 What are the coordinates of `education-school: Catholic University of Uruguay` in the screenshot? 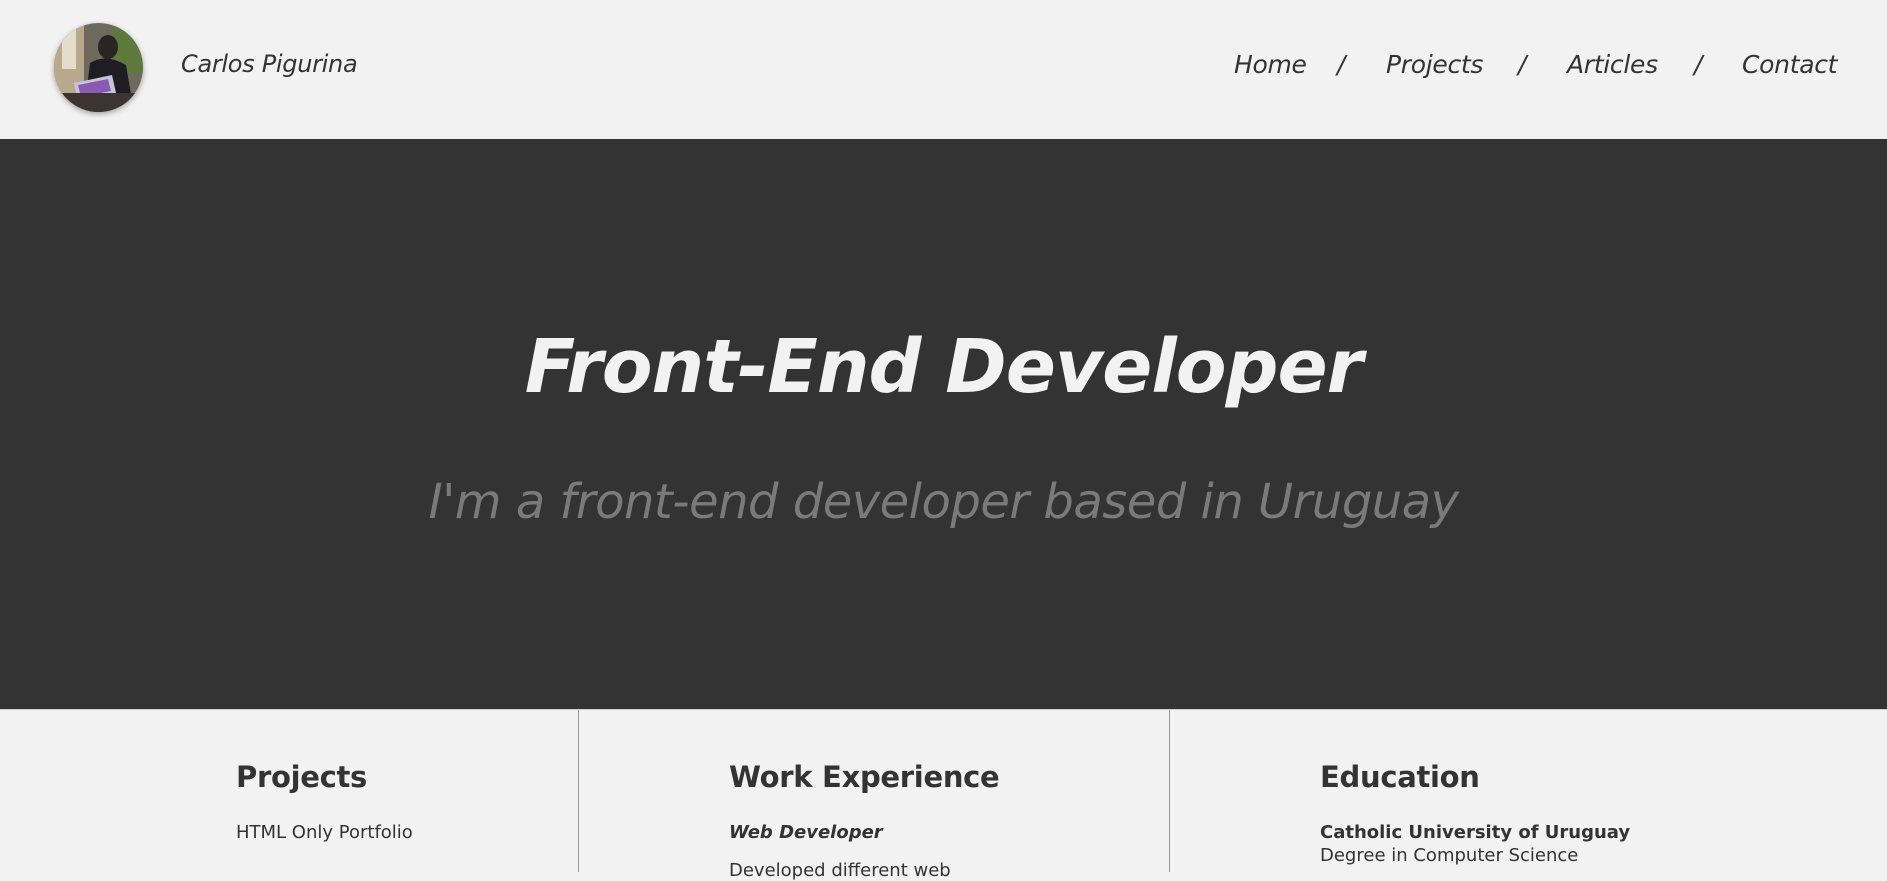 It's located at (1475, 832).